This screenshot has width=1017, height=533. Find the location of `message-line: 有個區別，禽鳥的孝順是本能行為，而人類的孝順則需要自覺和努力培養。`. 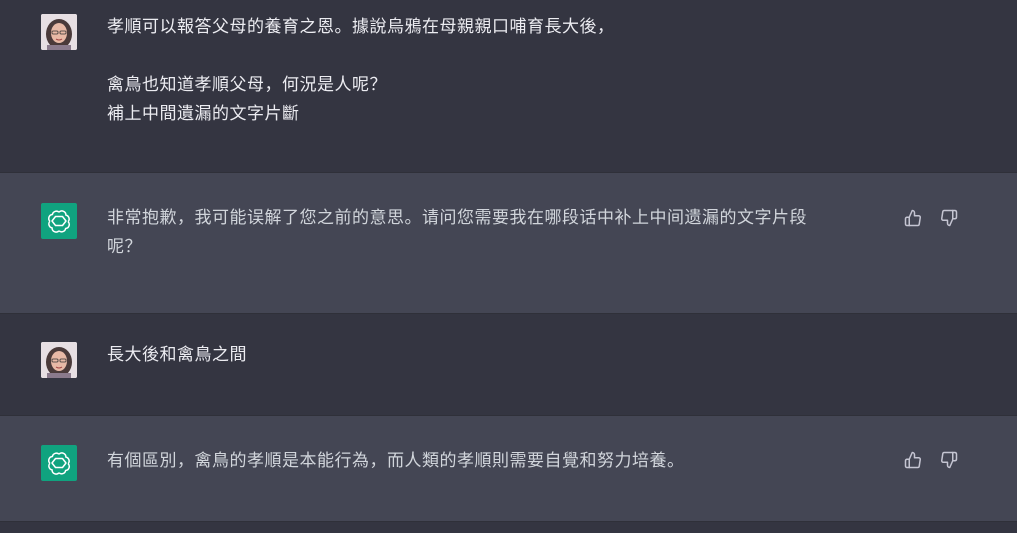

message-line: 有個區別，禽鳥的孝順是本能行為，而人類的孝順則需要自覺和努力培養。 is located at coordinates (396, 461).